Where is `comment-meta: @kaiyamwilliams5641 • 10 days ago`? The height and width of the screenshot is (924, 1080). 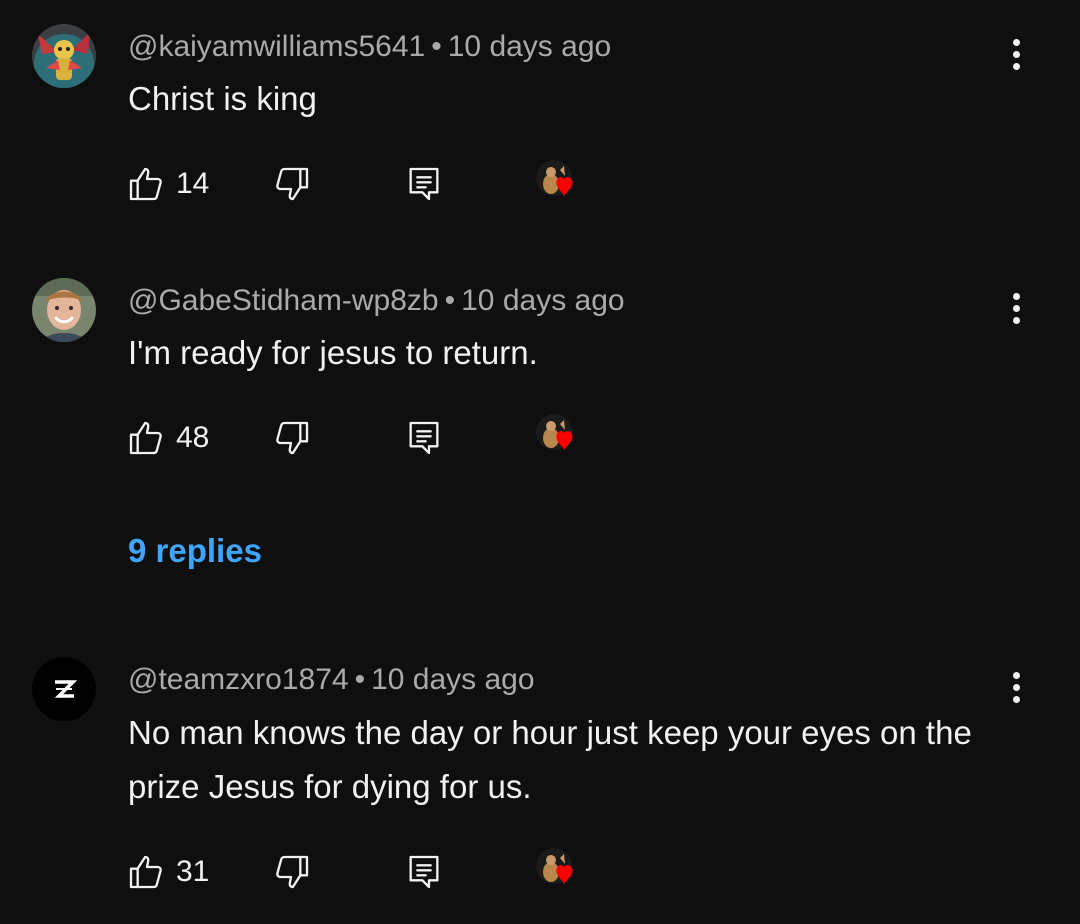
comment-meta: @kaiyamwilliams5641 • 10 days ago is located at coordinates (369, 47).